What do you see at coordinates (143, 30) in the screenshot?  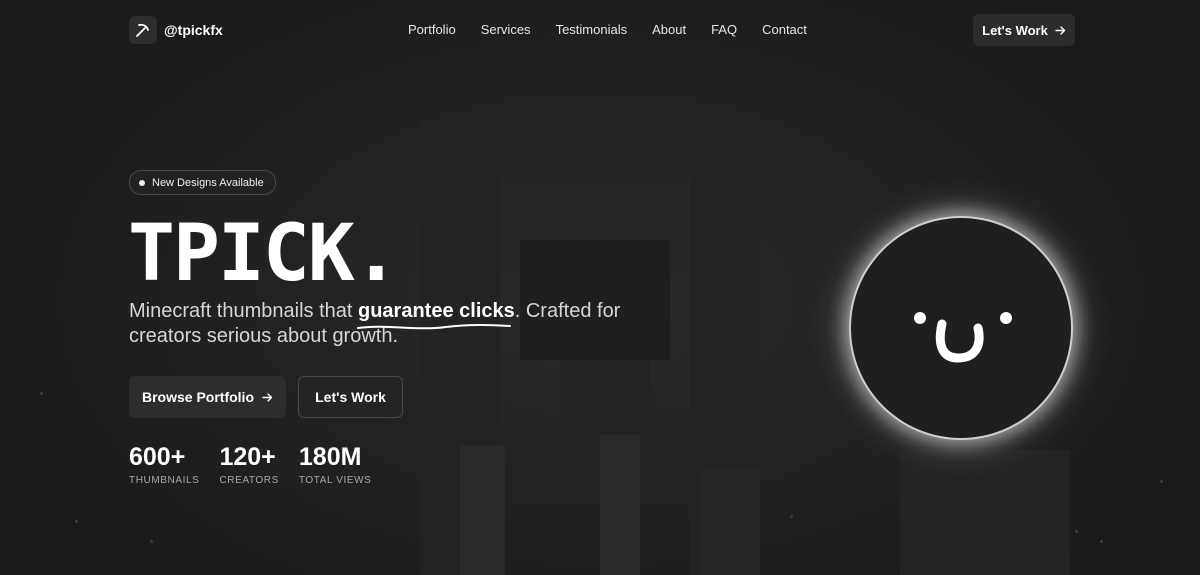 I see `pickaxe-icon` at bounding box center [143, 30].